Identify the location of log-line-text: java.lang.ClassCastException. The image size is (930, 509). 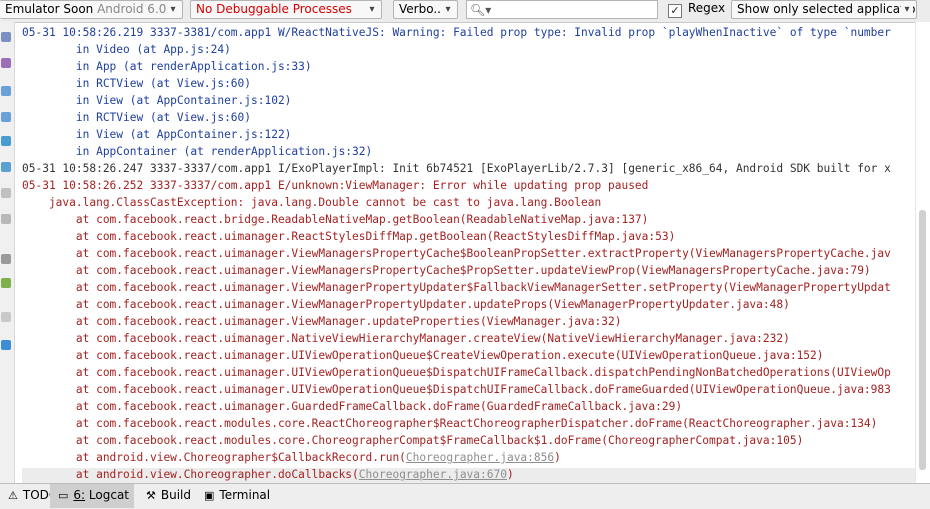
(312, 202).